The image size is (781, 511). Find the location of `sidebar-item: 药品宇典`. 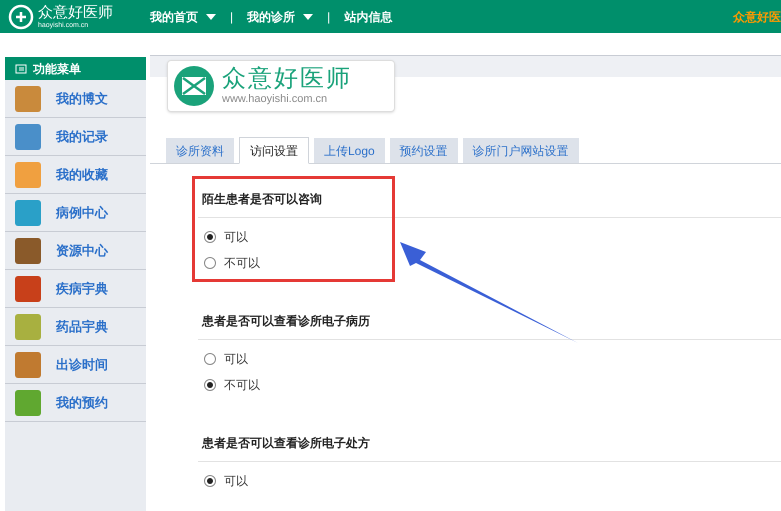

sidebar-item: 药品宇典 is located at coordinates (75, 327).